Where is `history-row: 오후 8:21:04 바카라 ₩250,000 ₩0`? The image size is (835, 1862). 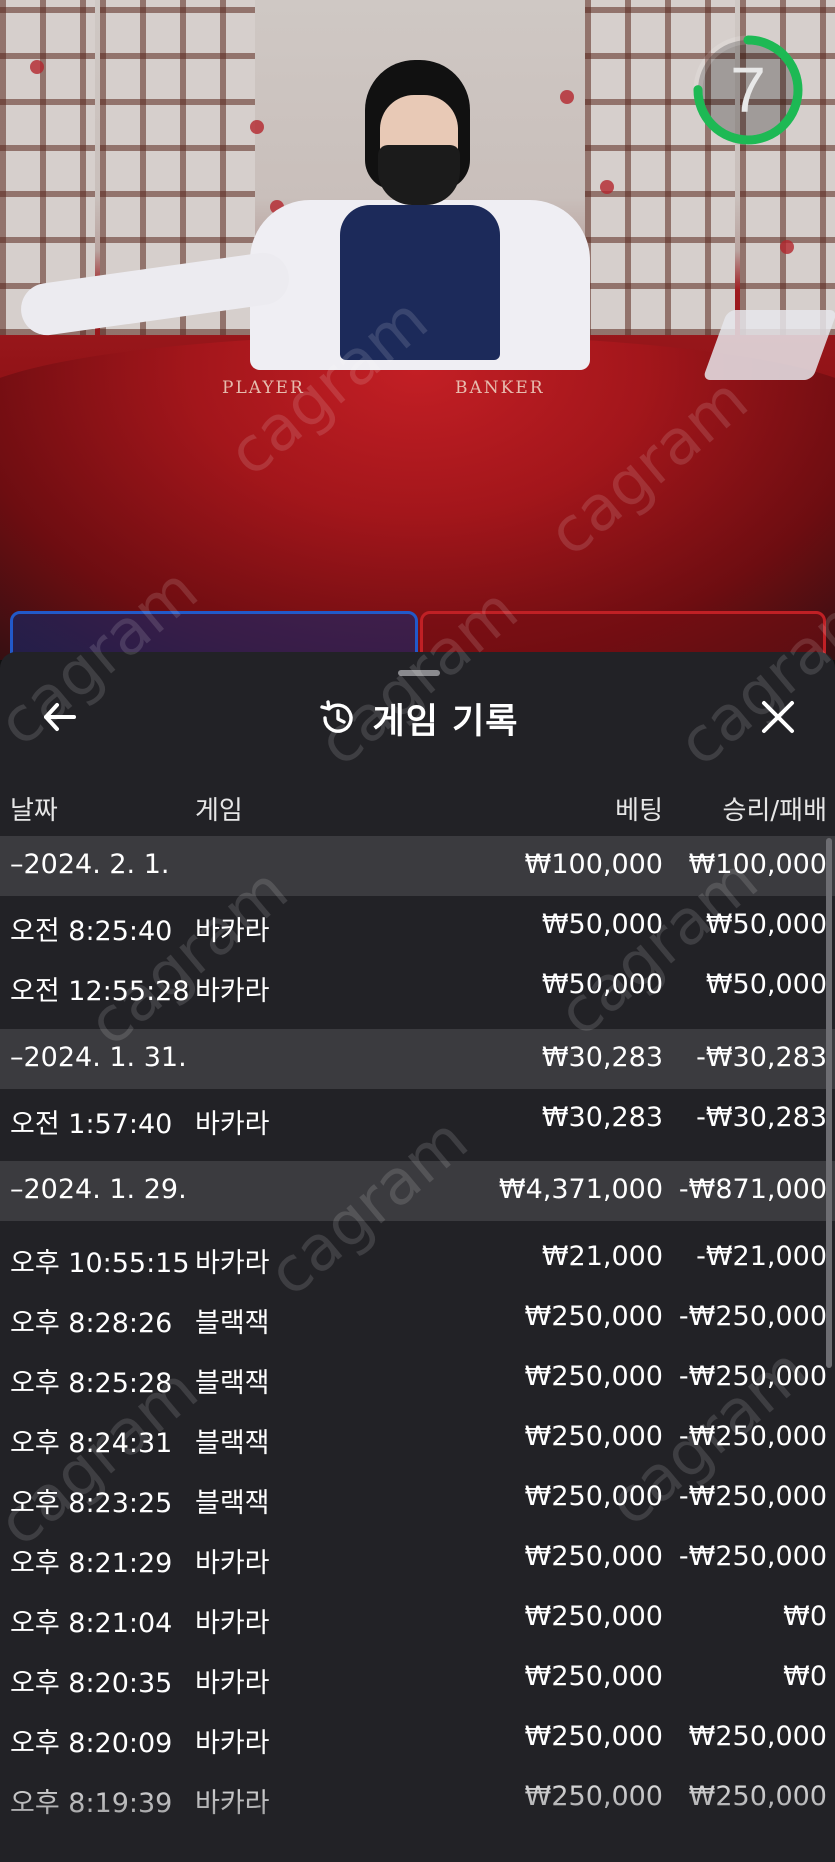 history-row: 오후 8:21:04 바카라 ₩250,000 ₩0 is located at coordinates (417, 1618).